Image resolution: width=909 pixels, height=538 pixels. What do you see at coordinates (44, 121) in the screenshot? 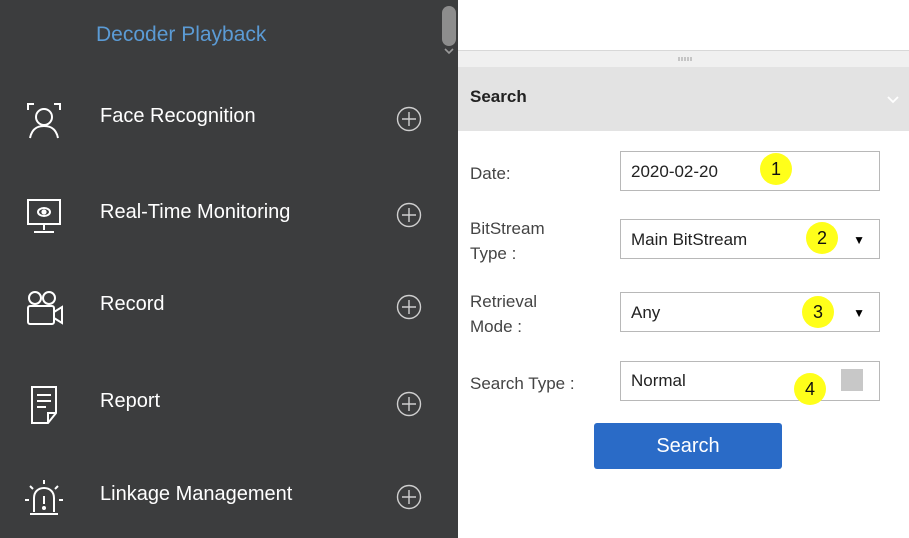
I see `face-recognition-icon` at bounding box center [44, 121].